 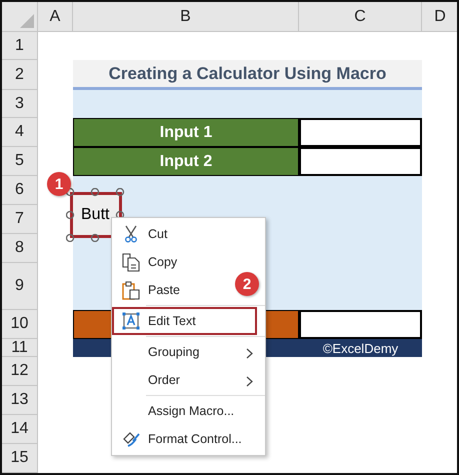 What do you see at coordinates (55, 17) in the screenshot?
I see `column-header: A` at bounding box center [55, 17].